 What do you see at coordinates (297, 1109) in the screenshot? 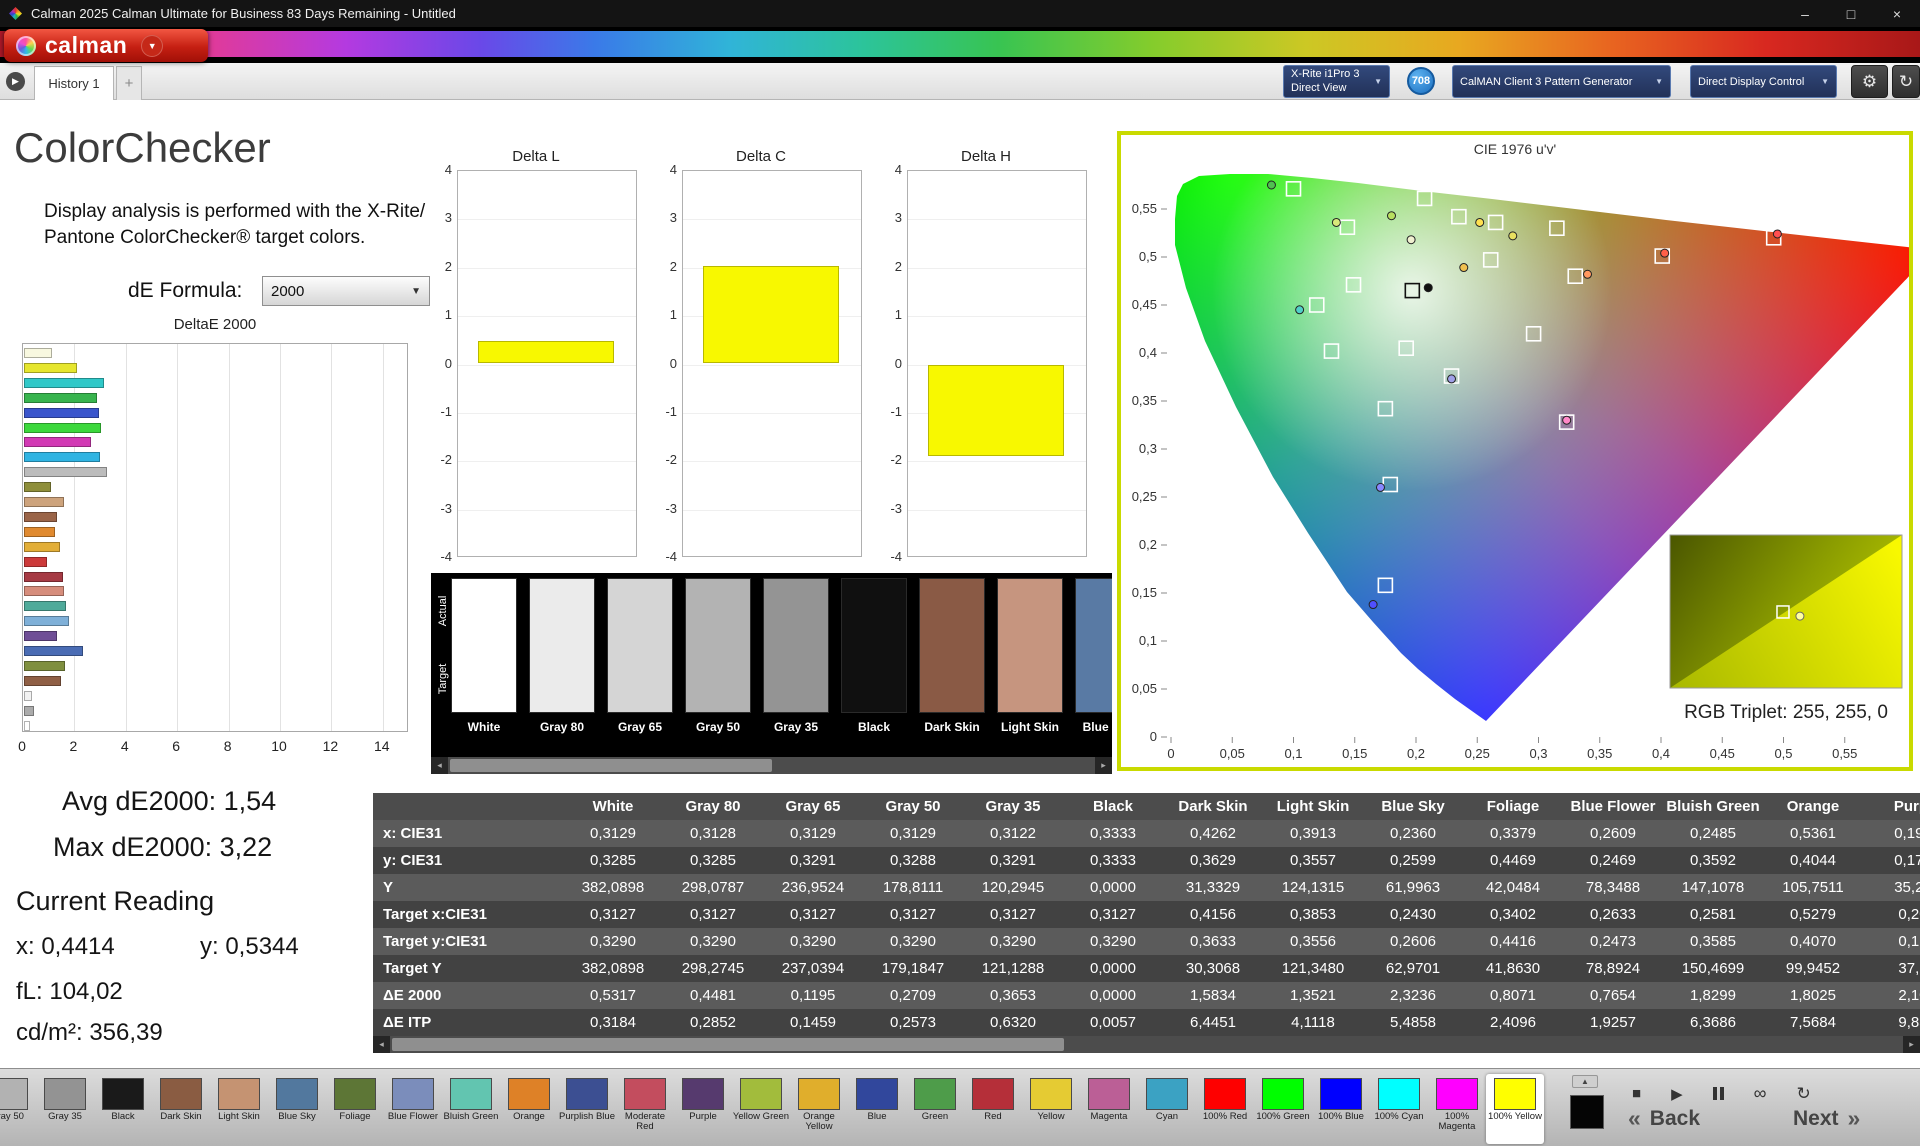
I see `palette-item: Blue Sky` at bounding box center [297, 1109].